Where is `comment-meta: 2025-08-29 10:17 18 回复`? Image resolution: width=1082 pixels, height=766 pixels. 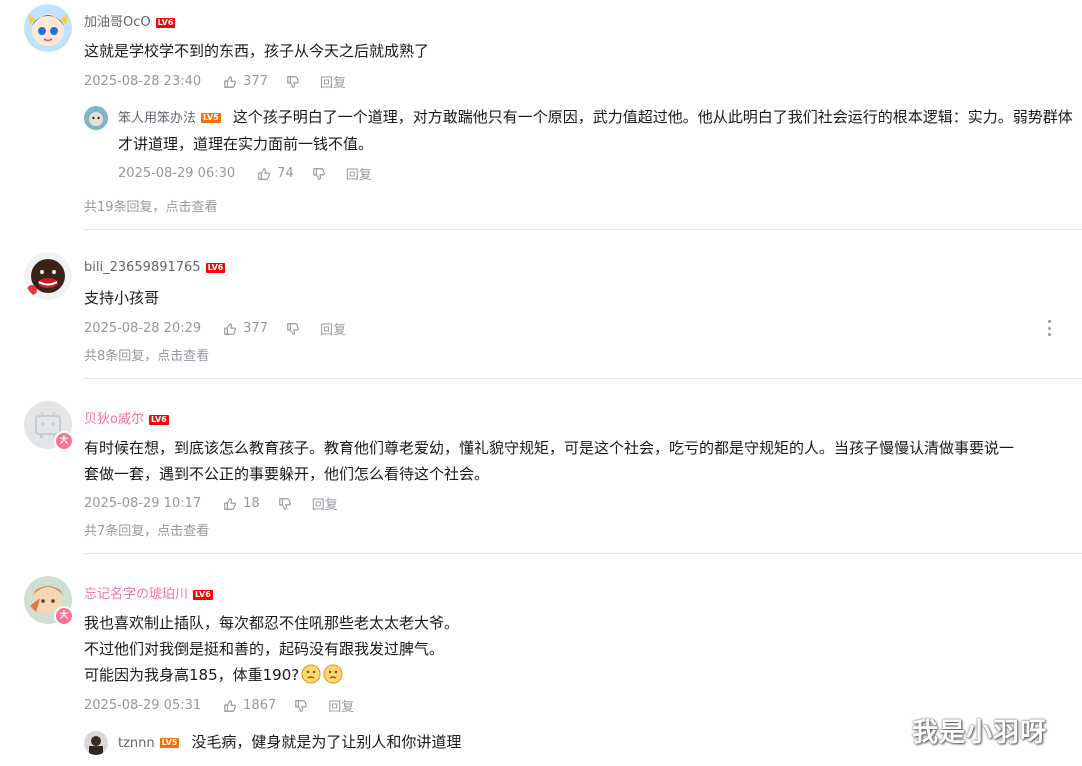
comment-meta: 2025-08-29 10:17 18 回复 is located at coordinates (211, 503).